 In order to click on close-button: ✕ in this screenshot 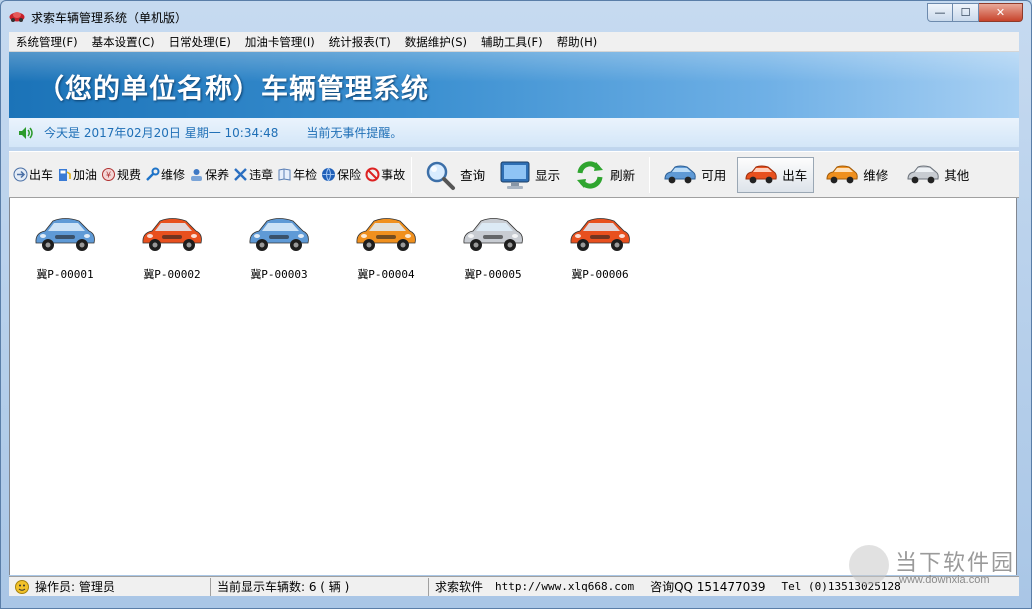, I will do `click(1001, 12)`.